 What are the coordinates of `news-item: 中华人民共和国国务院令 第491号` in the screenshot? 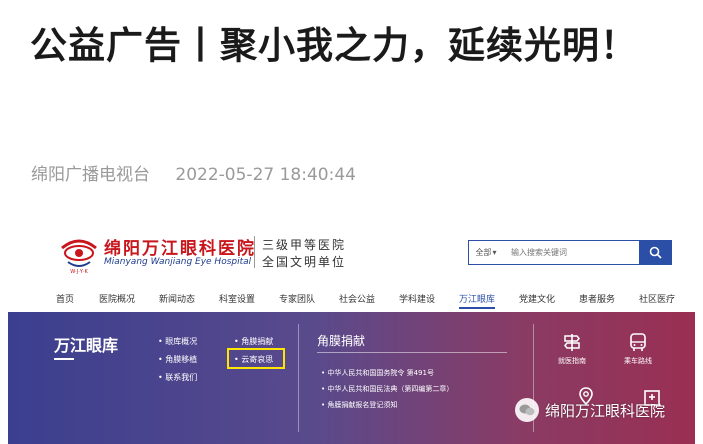 It's located at (377, 373).